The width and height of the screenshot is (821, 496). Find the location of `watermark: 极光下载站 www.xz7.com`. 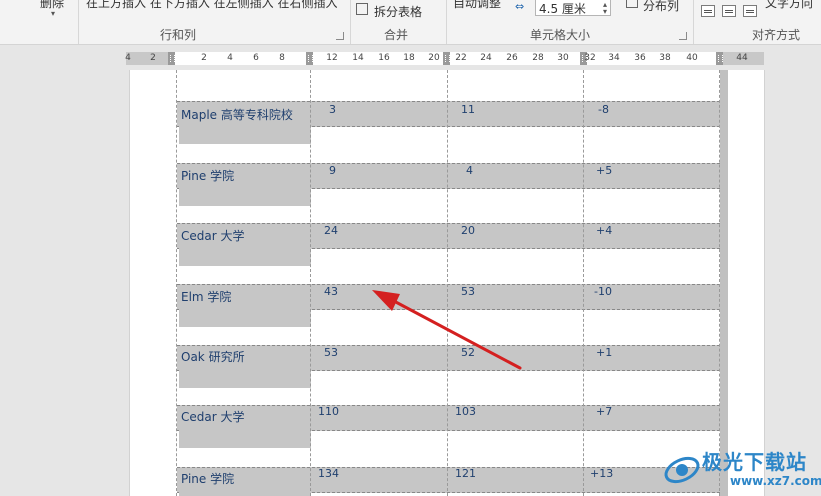

watermark: 极光下载站 www.xz7.com is located at coordinates (740, 468).